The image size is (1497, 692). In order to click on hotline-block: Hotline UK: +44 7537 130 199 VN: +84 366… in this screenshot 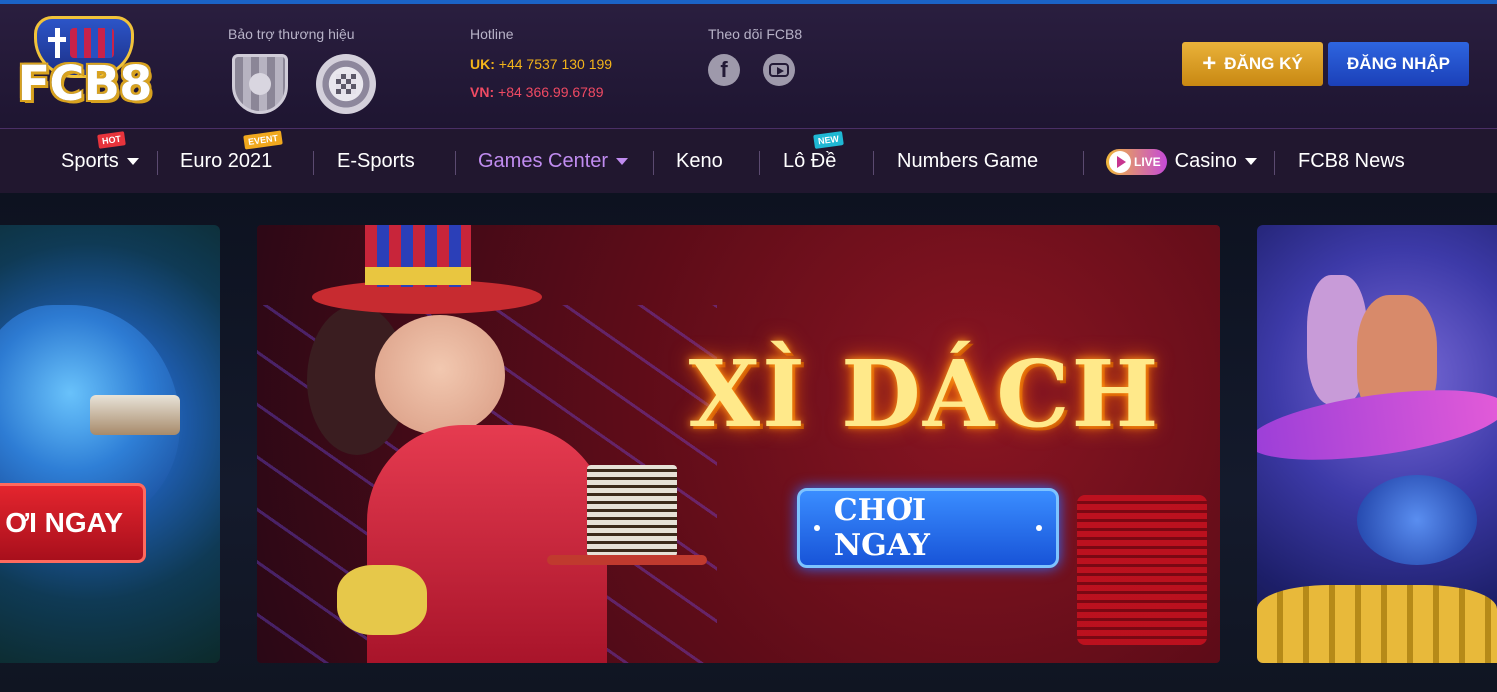, I will do `click(541, 69)`.